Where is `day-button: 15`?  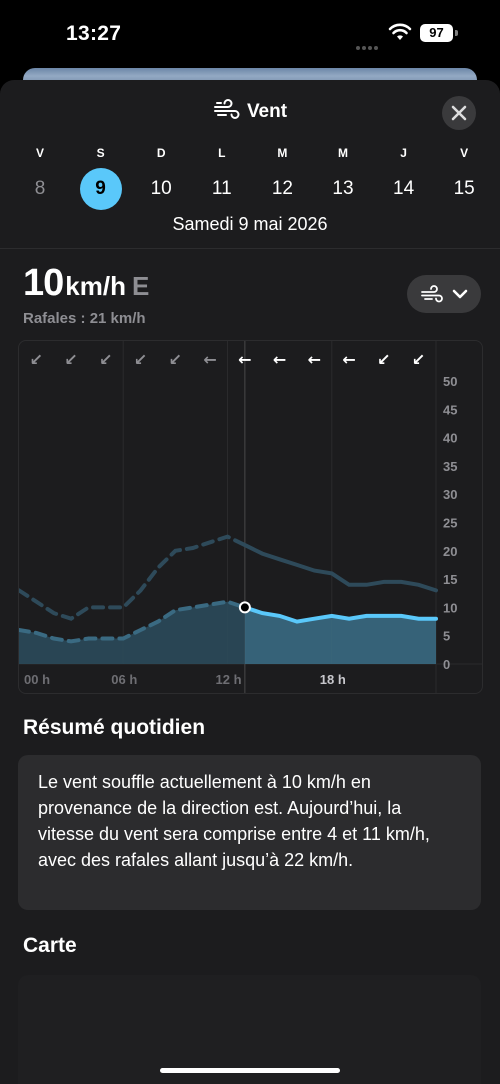 day-button: 15 is located at coordinates (464, 189).